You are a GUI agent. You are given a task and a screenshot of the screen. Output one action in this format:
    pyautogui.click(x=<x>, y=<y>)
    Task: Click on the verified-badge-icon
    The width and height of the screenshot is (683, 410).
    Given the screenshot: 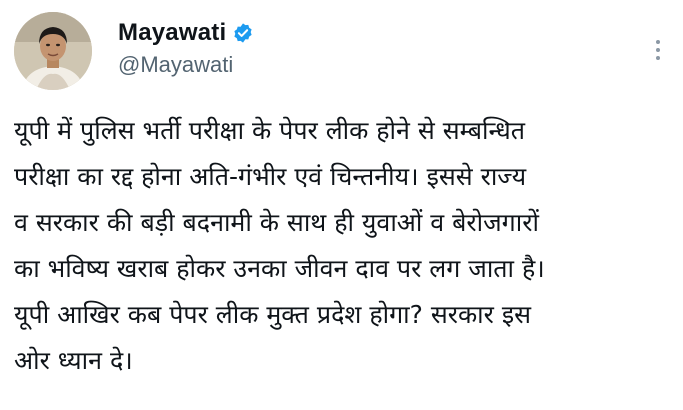 What is the action you would take?
    pyautogui.click(x=243, y=33)
    